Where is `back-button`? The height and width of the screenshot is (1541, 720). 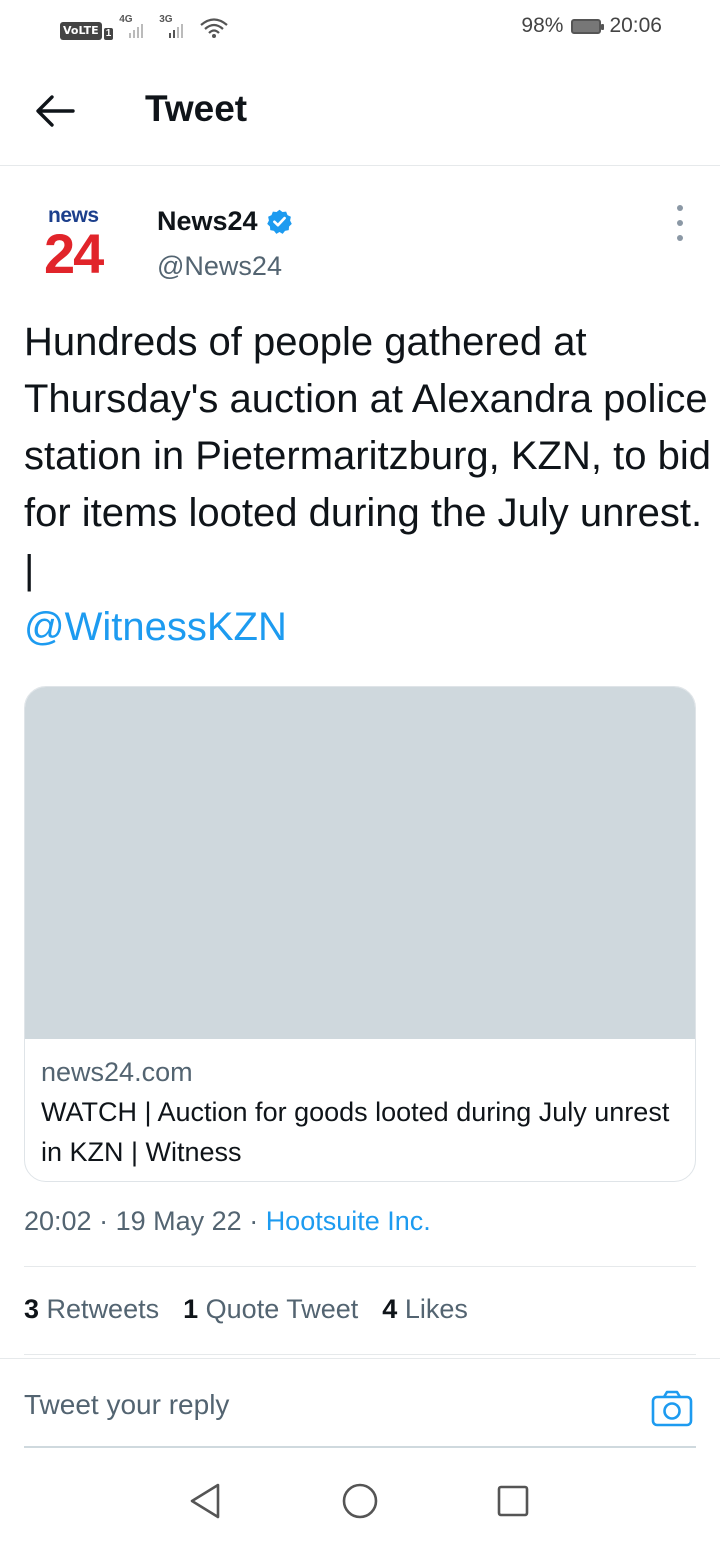 back-button is located at coordinates (55, 111).